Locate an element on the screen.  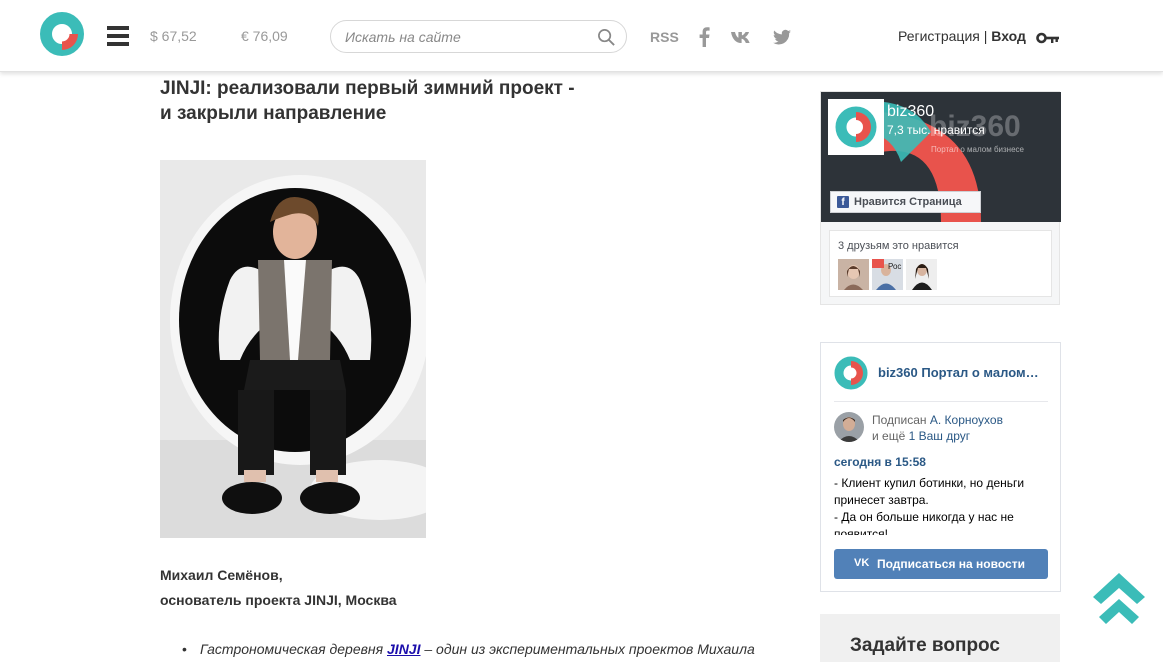
search-input is located at coordinates (465, 37).